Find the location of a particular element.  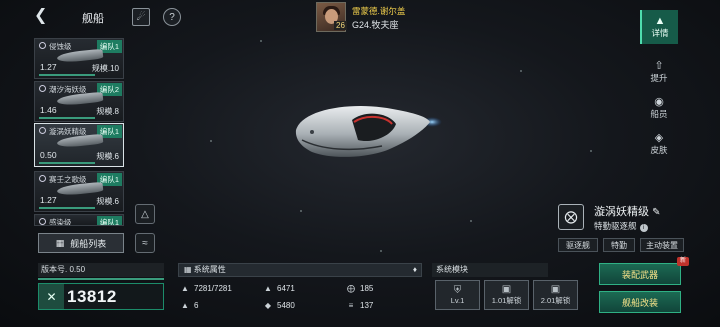

ship-name-text: 漩涡妖精级 is located at coordinates (621, 212).